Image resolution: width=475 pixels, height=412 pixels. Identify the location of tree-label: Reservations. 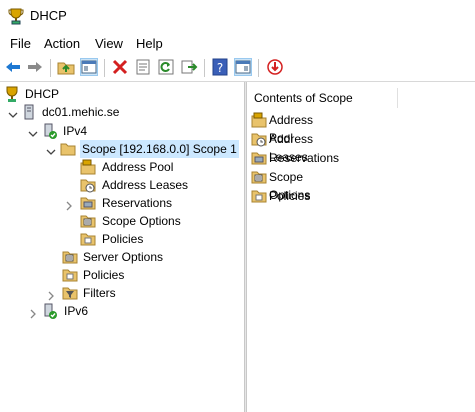
(137, 203).